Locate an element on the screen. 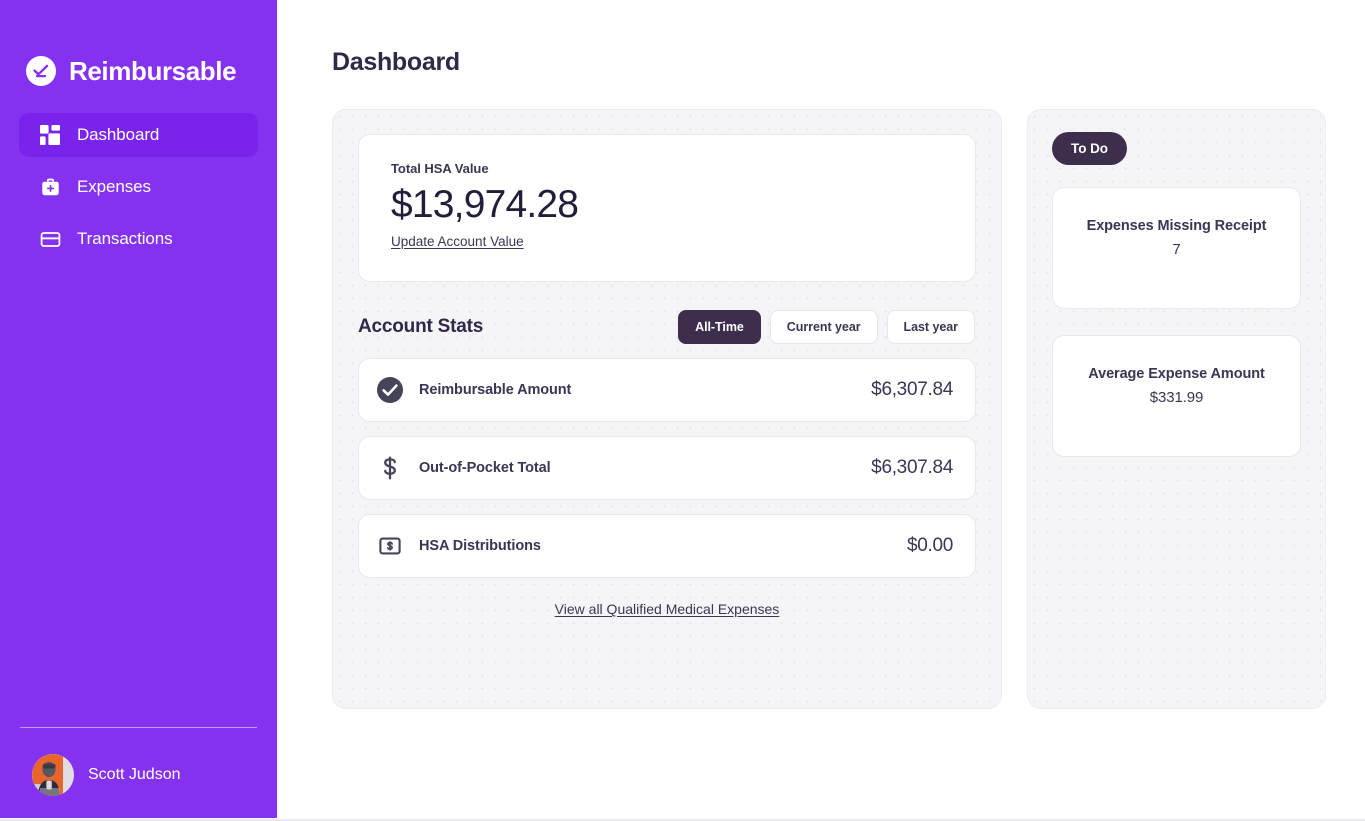 Image resolution: width=1365 pixels, height=821 pixels. brand-name: Reimbursable is located at coordinates (153, 70).